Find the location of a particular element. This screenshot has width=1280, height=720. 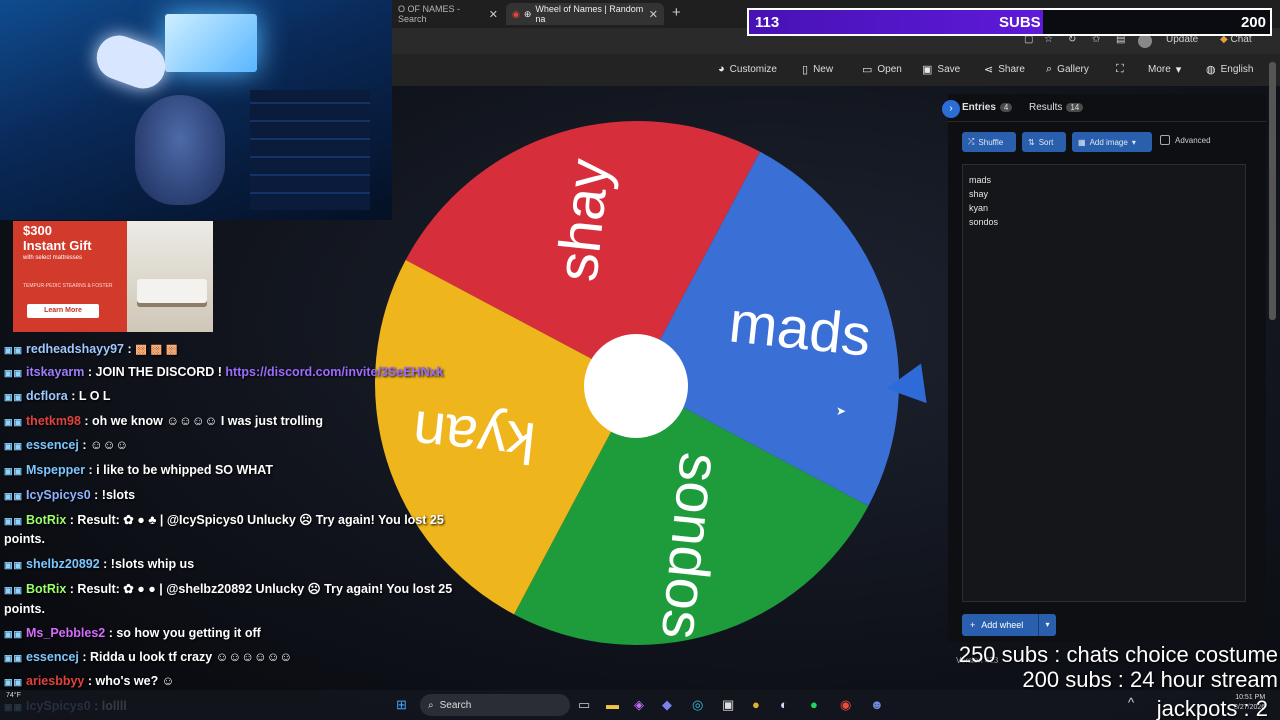

chat-message: ▣▣ redheadshayy97 : ▩ ▩ ▩ is located at coordinates (91, 348).